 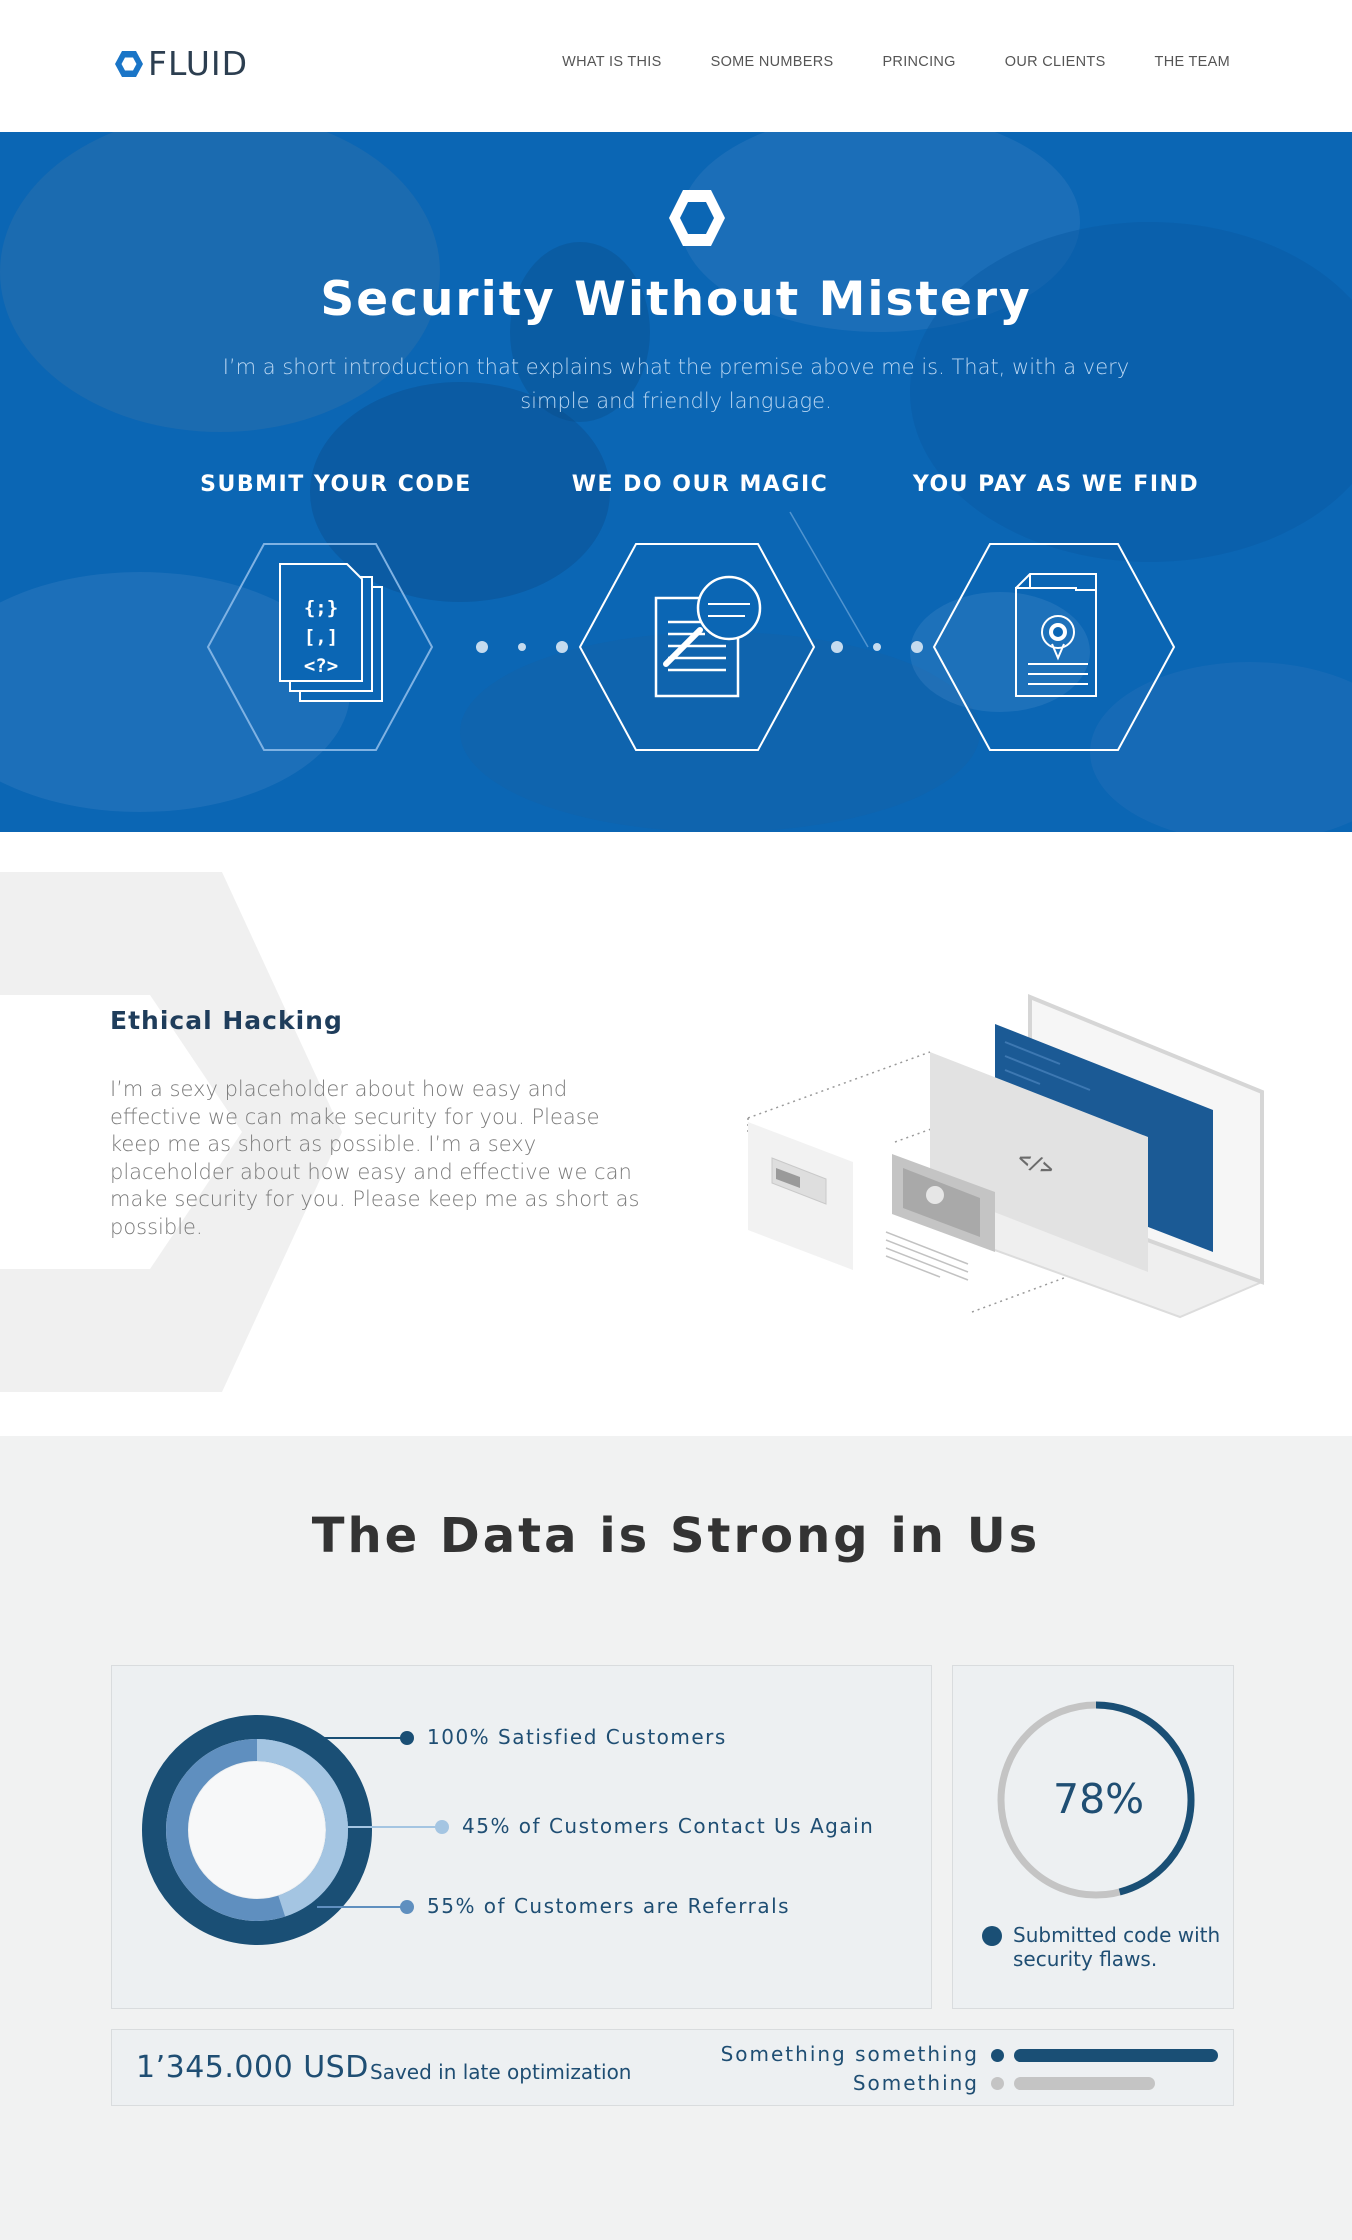 What do you see at coordinates (129, 63) in the screenshot?
I see `hexagon-logo-icon` at bounding box center [129, 63].